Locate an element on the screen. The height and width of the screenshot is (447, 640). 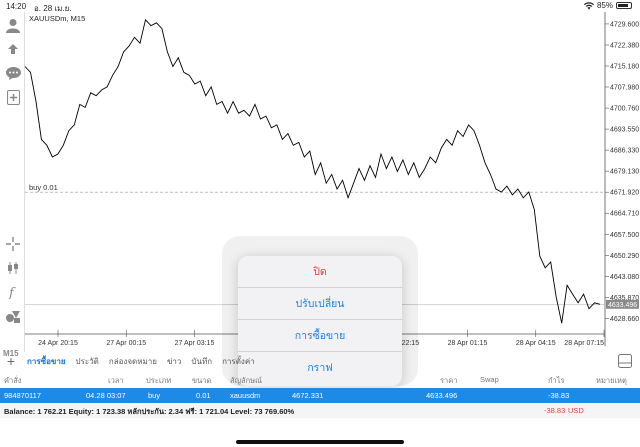
col-ticket: คำสั่ง is located at coordinates (12, 381).